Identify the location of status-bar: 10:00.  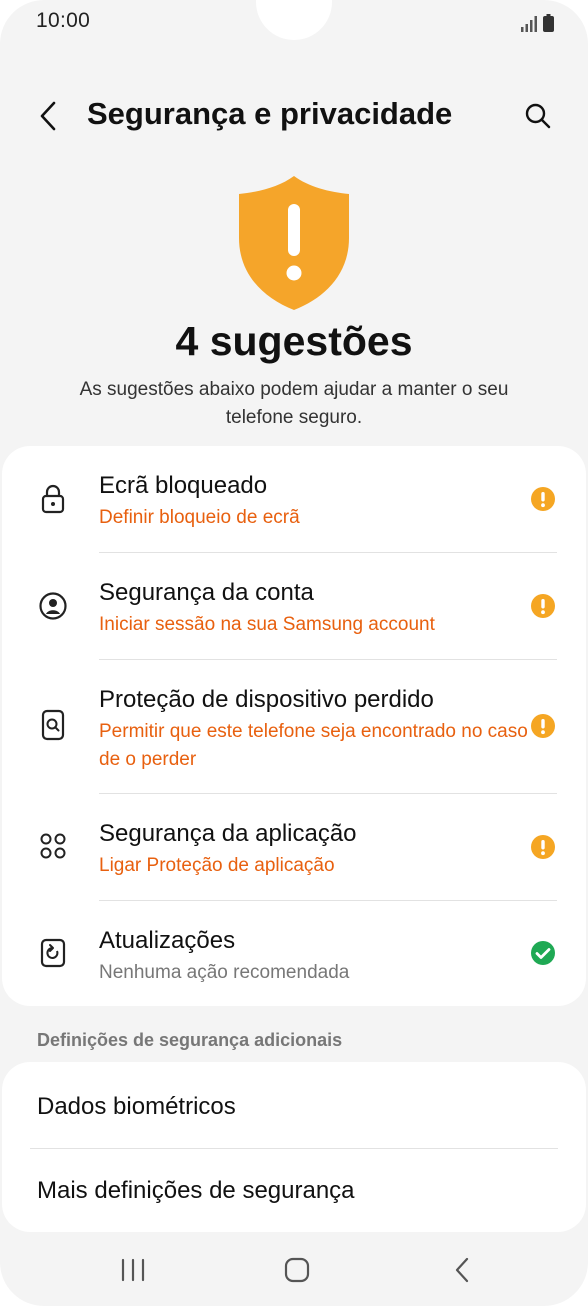
(294, 22).